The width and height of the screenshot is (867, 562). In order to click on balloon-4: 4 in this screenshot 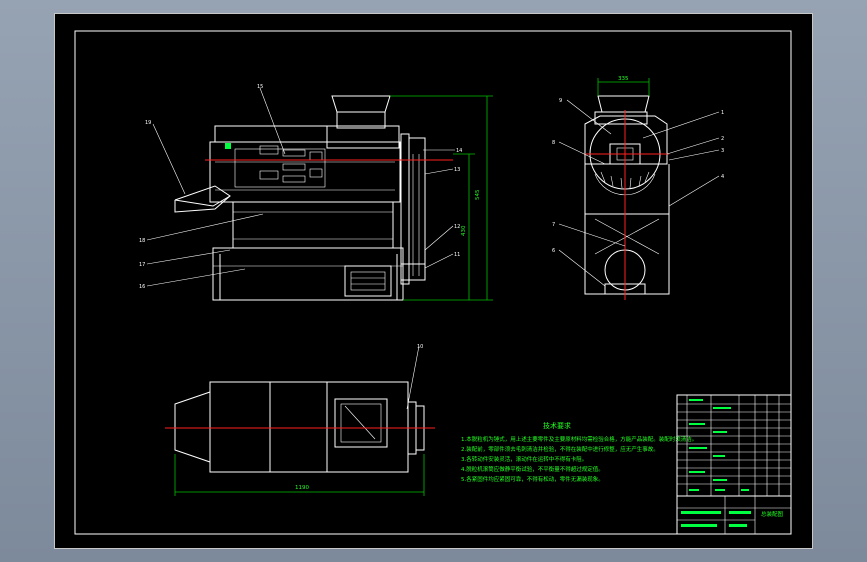, I will do `click(722, 177)`.